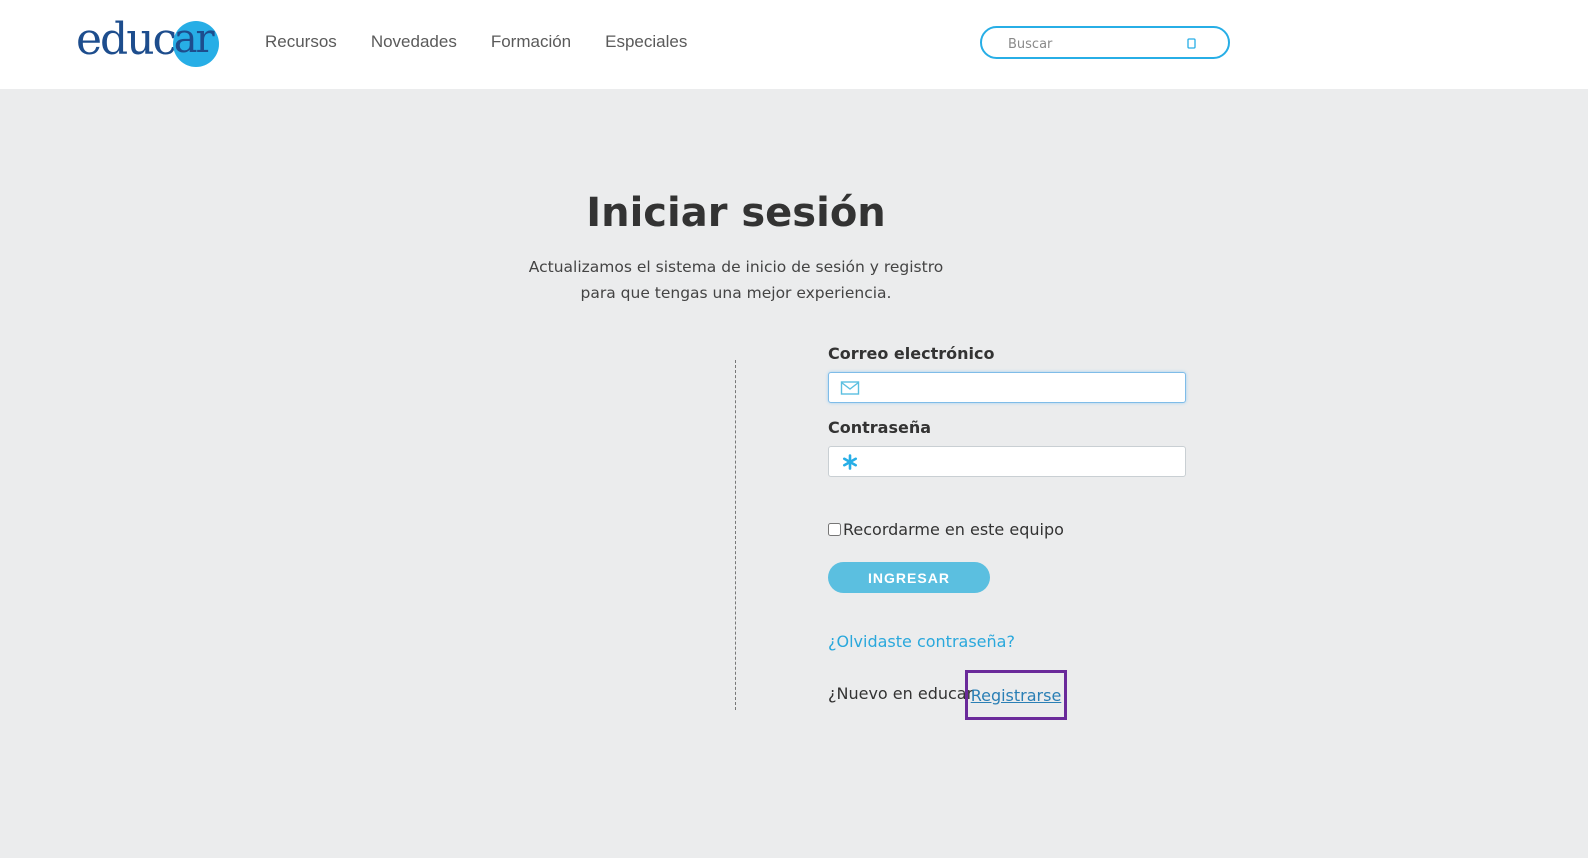 This screenshot has width=1588, height=858. Describe the element at coordinates (834, 529) in the screenshot. I see `remember-checkbox` at that location.